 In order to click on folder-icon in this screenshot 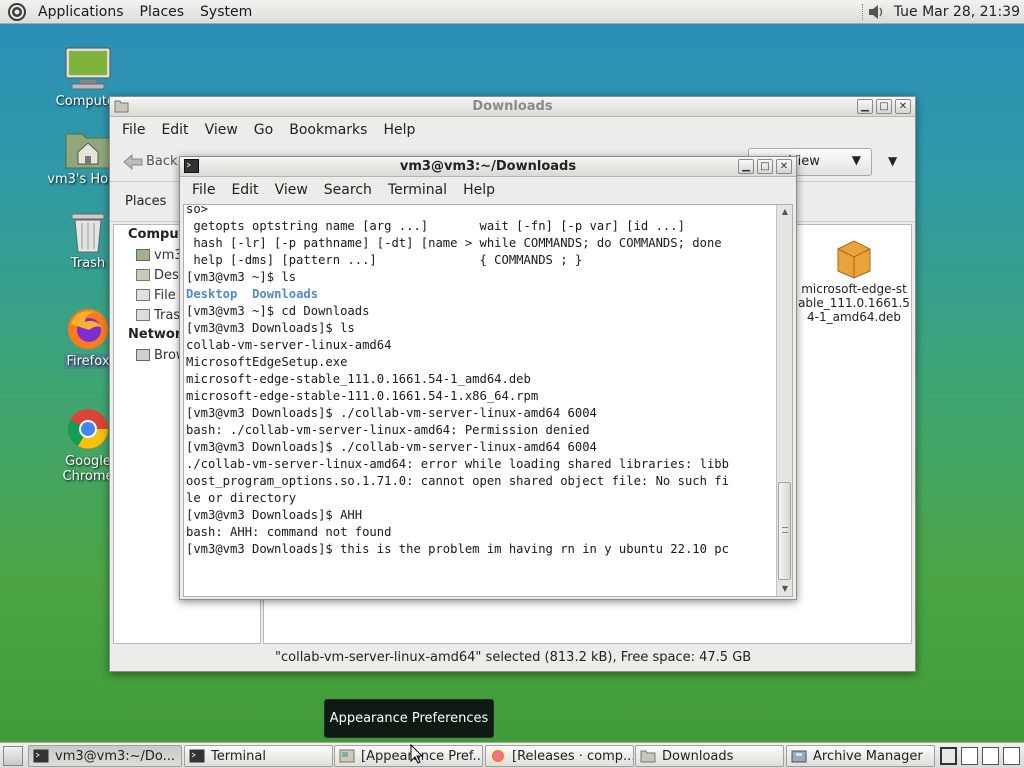, I will do `click(648, 756)`.